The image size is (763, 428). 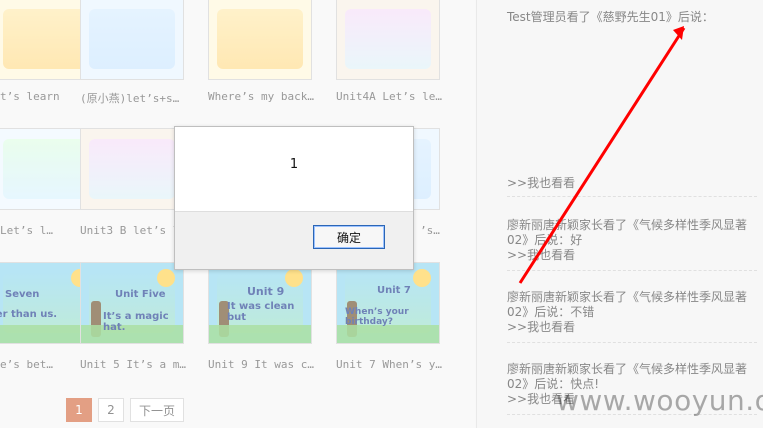 What do you see at coordinates (294, 198) in the screenshot?
I see `alert-dialog: 1 确定` at bounding box center [294, 198].